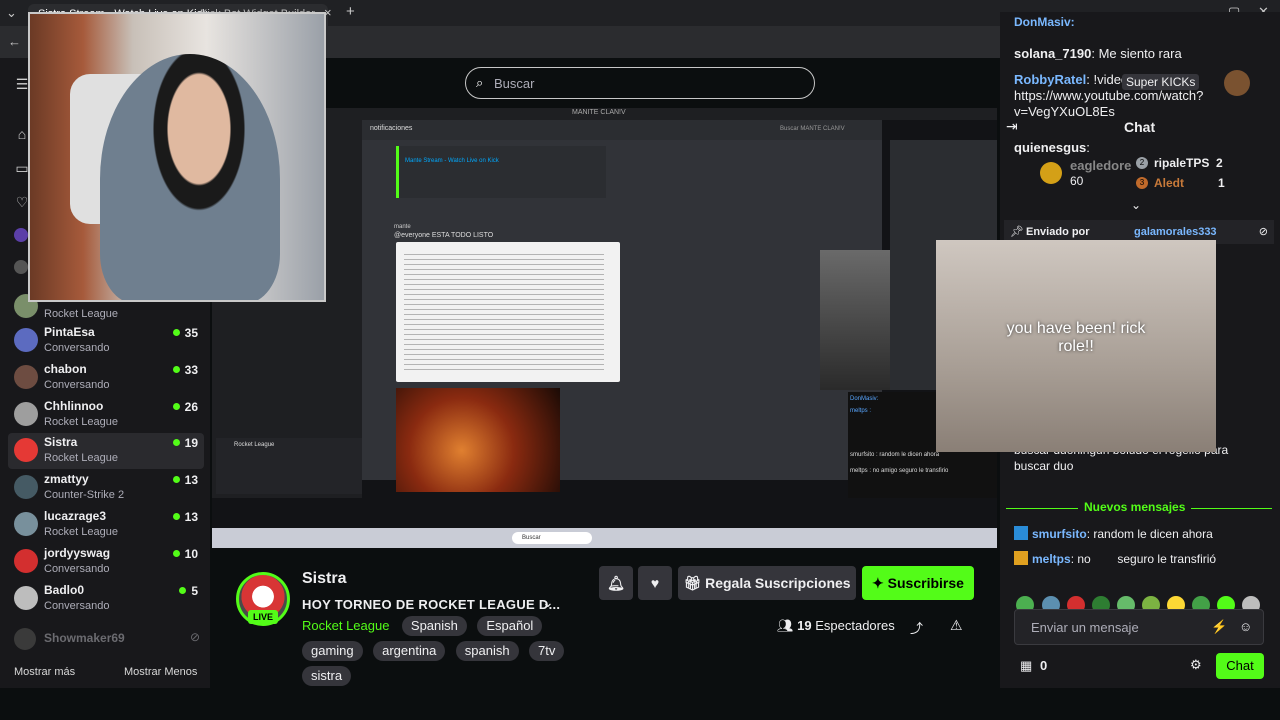  What do you see at coordinates (547, 651) in the screenshot?
I see `tag: 7tv` at bounding box center [547, 651].